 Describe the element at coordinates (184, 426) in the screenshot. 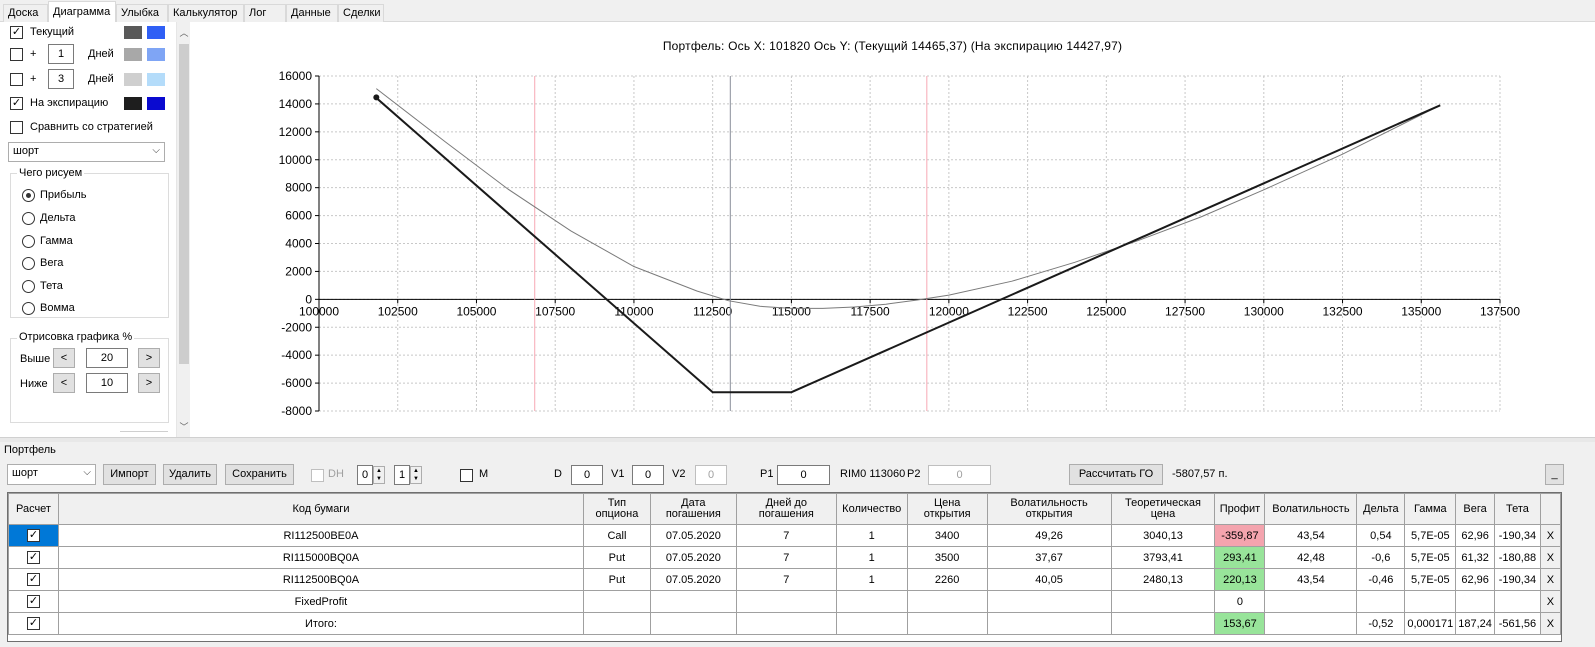

I see `scroll-down-icon: ﹀` at that location.